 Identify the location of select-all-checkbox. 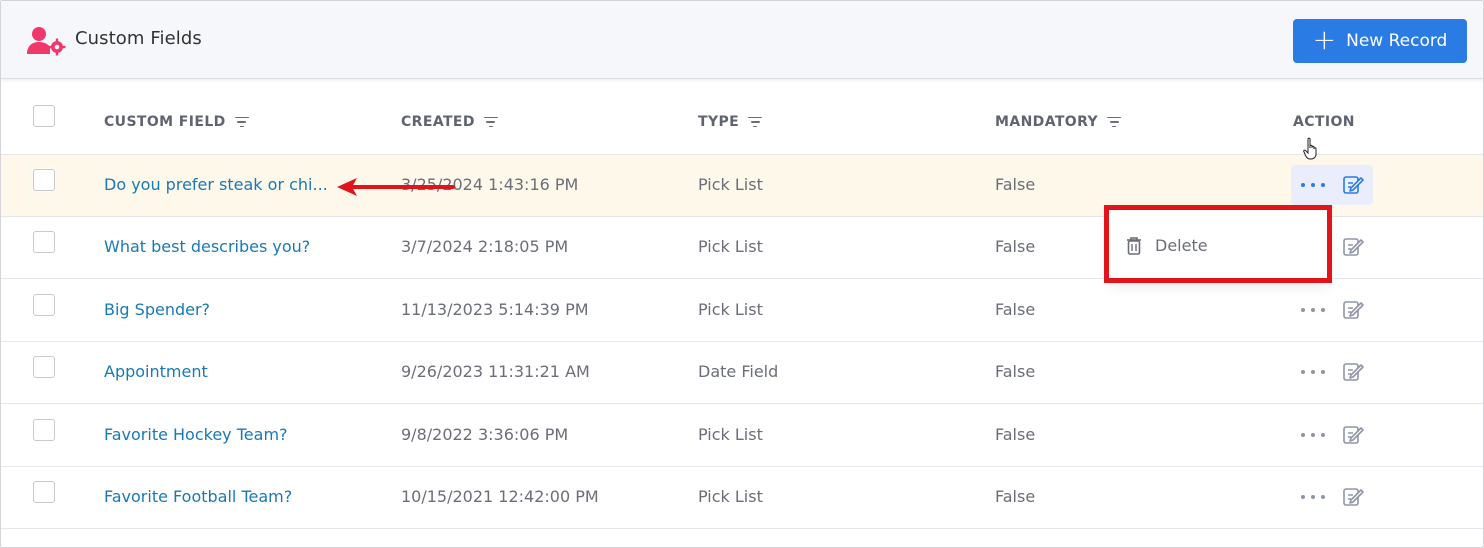
(44, 116).